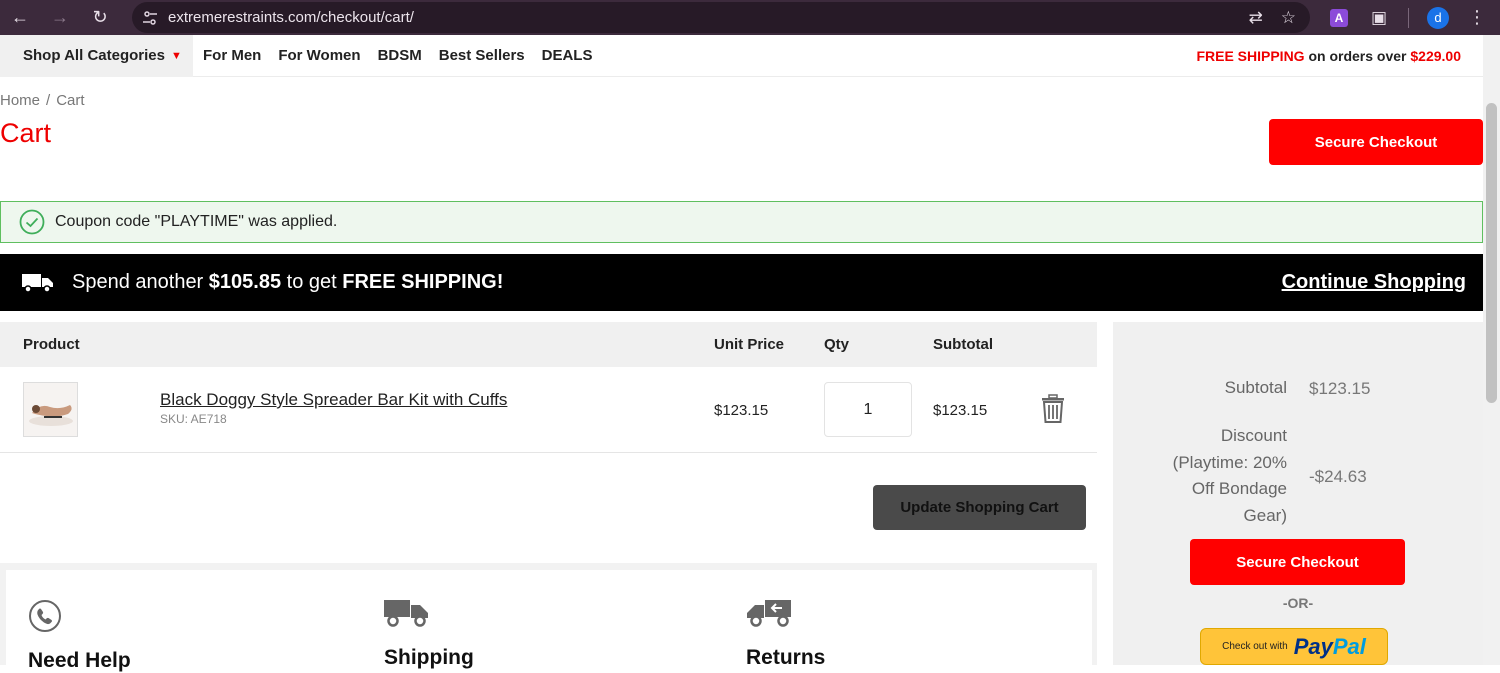 Image resolution: width=1500 pixels, height=673 pixels. What do you see at coordinates (1438, 17) in the screenshot?
I see `profile-avatar: d` at bounding box center [1438, 17].